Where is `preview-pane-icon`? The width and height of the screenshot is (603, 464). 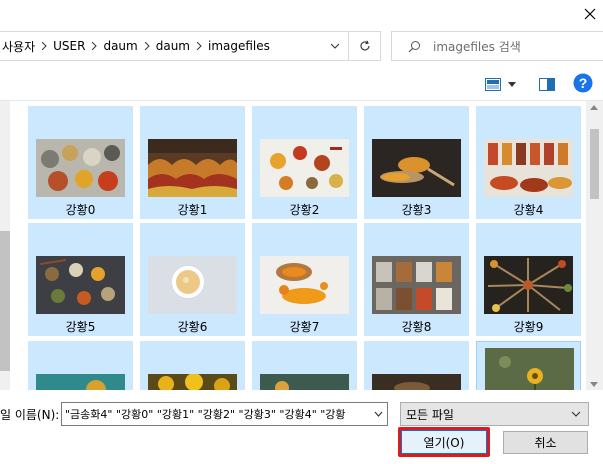
preview-pane-icon is located at coordinates (547, 84).